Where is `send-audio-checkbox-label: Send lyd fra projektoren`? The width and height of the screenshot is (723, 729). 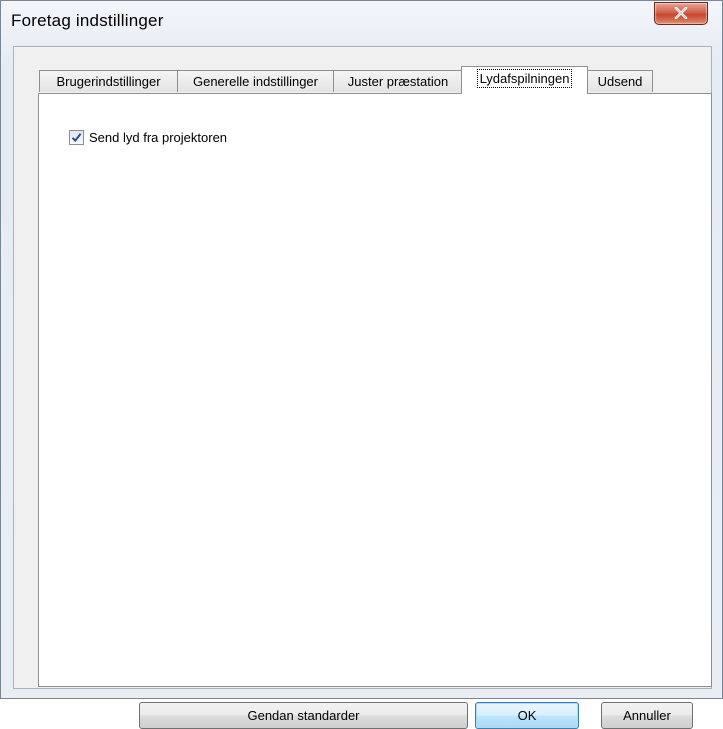 send-audio-checkbox-label: Send lyd fra projektoren is located at coordinates (158, 137).